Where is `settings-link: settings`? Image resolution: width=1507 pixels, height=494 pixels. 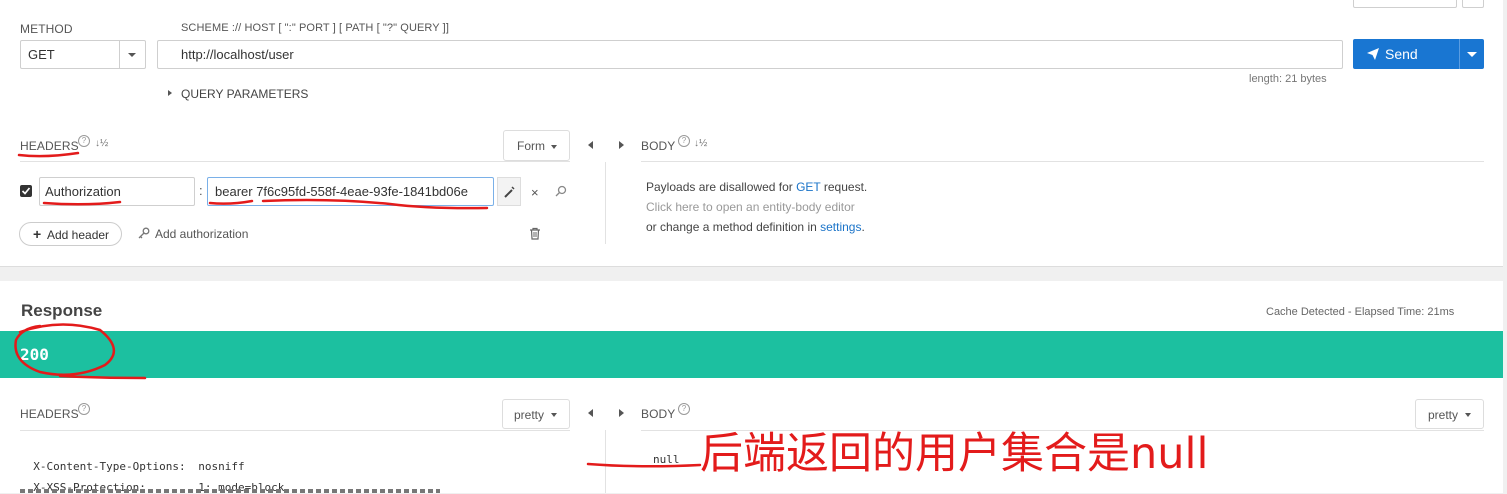 settings-link: settings is located at coordinates (840, 227).